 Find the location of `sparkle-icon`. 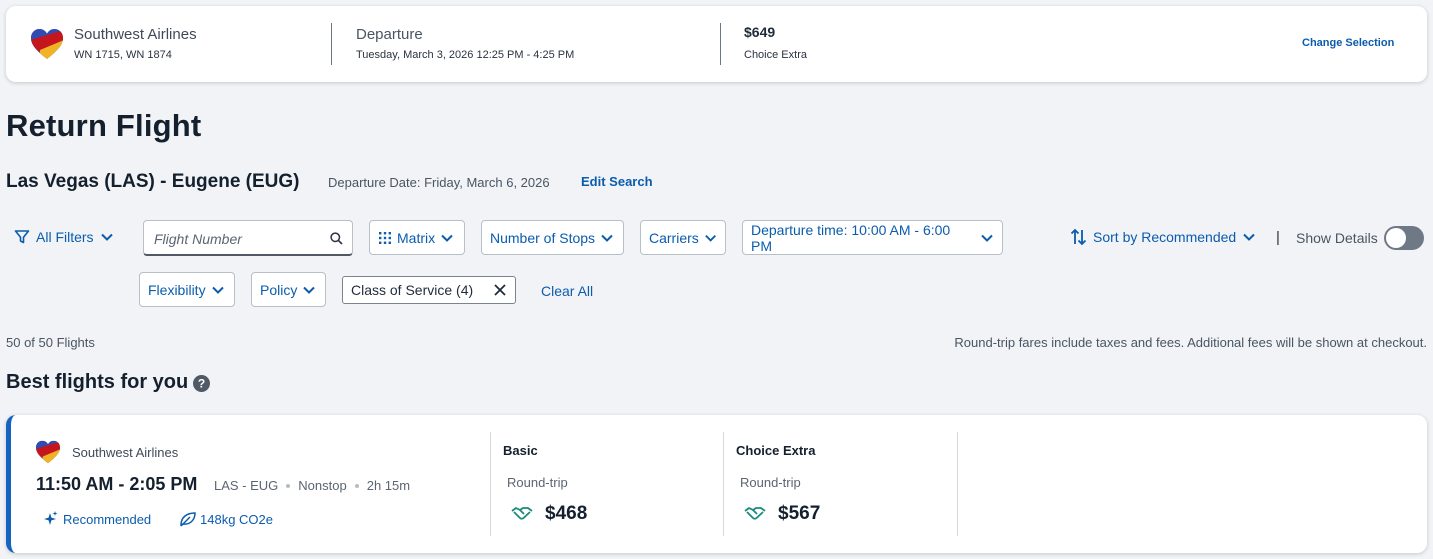

sparkle-icon is located at coordinates (51, 518).